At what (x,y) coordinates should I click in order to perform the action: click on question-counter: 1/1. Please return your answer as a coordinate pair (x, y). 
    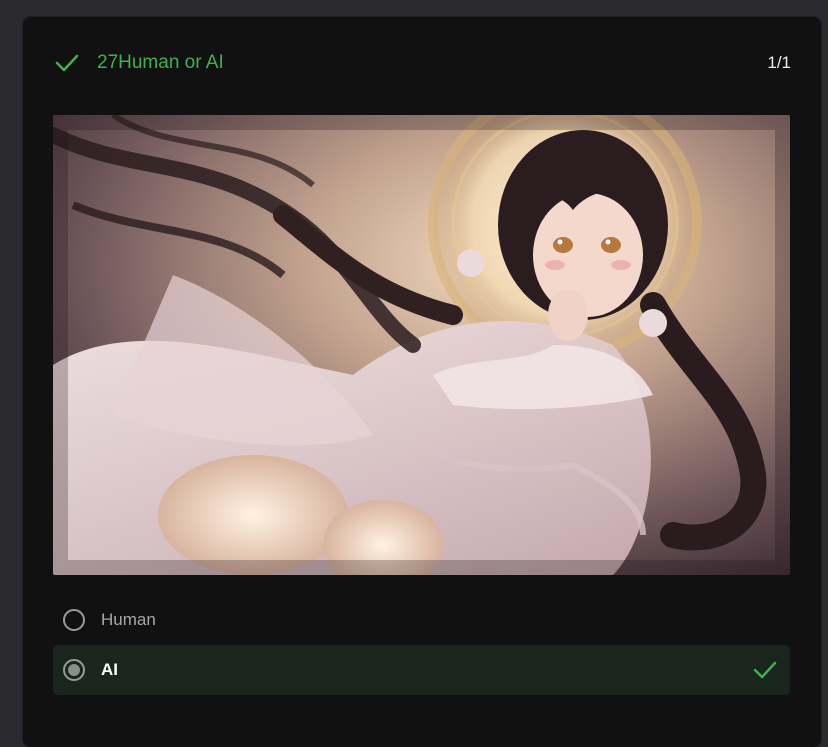
    Looking at the image, I should click on (779, 62).